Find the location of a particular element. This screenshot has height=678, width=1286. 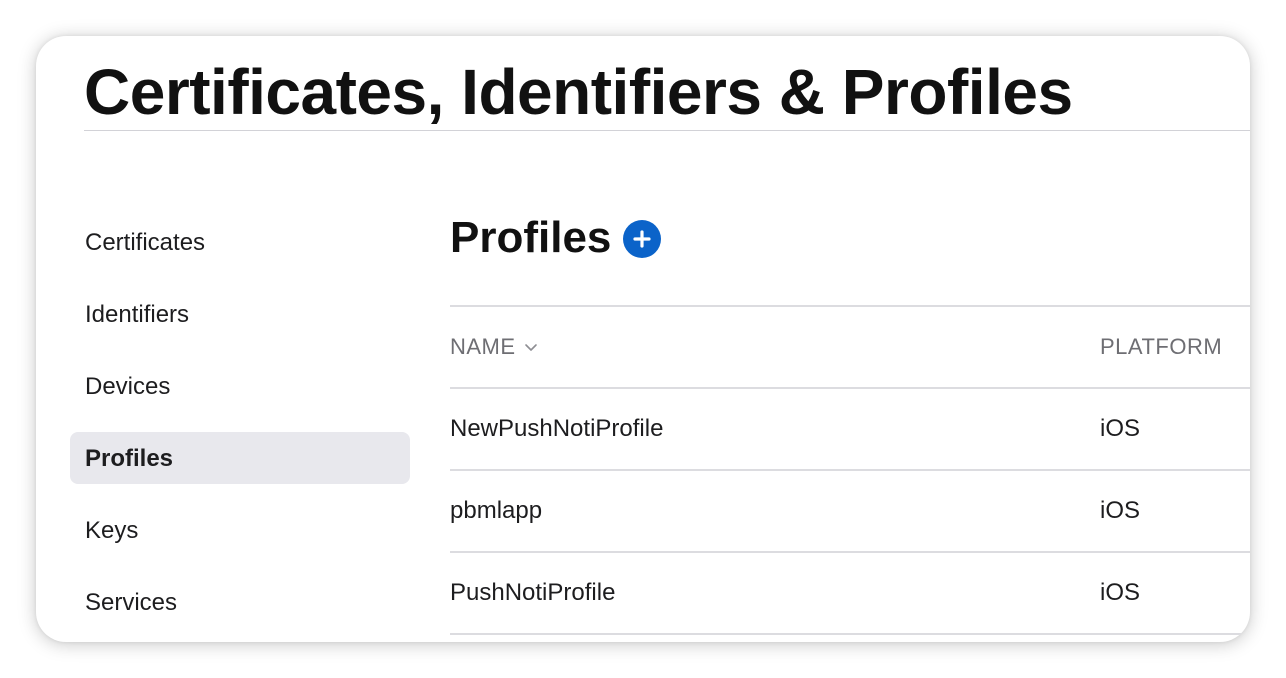

page-title: Certificates, Identifiers & Profiles is located at coordinates (578, 92).